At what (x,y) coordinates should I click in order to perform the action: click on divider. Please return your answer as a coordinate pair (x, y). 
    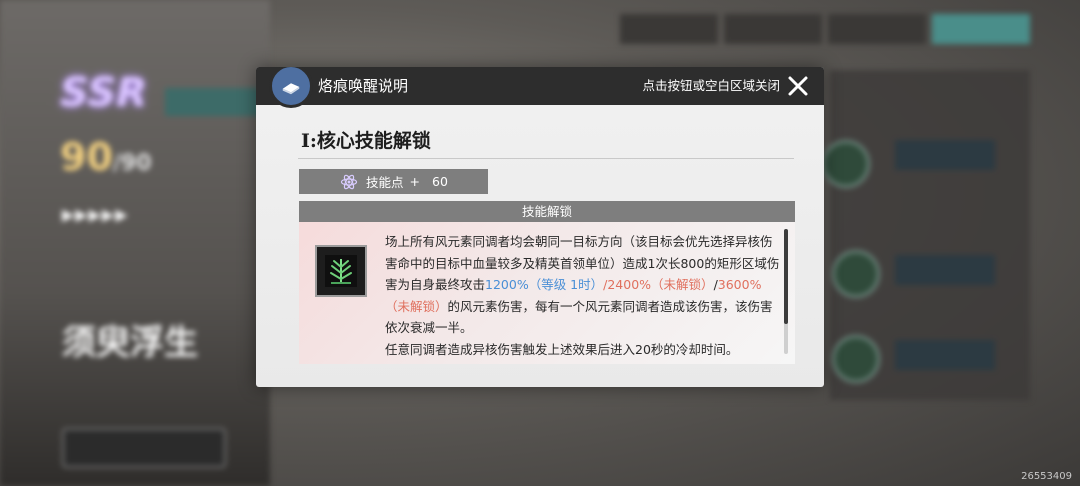
    Looking at the image, I should click on (546, 158).